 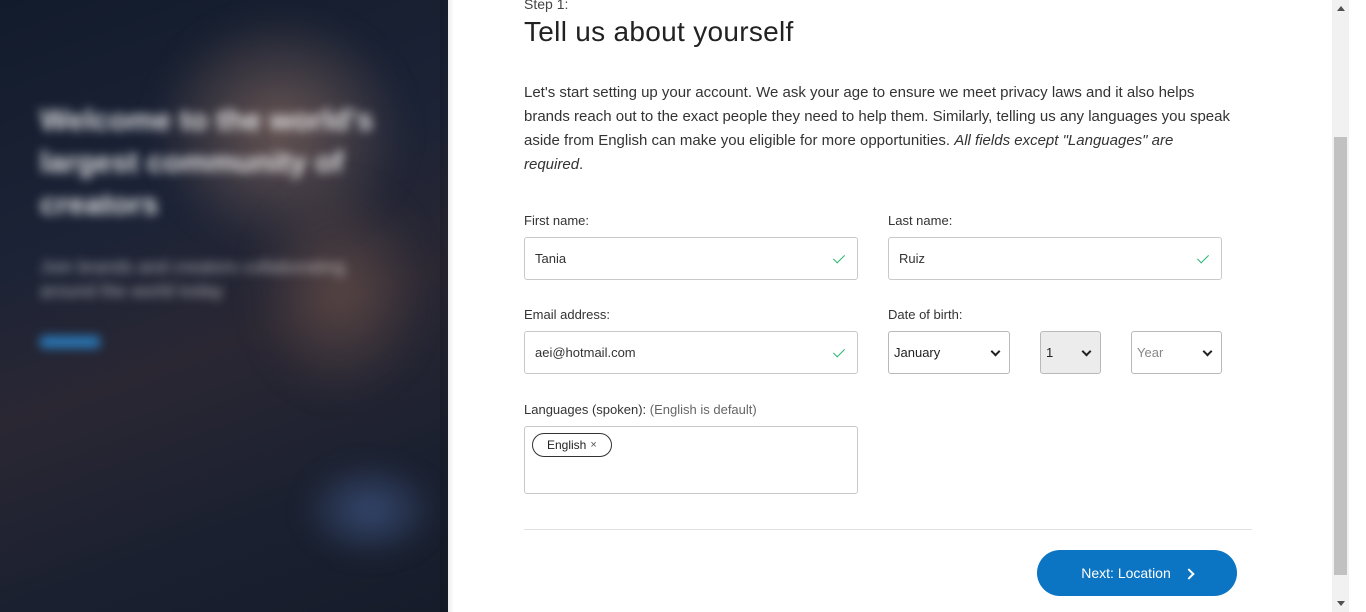 I want to click on first-name-value: Tania, so click(x=551, y=258).